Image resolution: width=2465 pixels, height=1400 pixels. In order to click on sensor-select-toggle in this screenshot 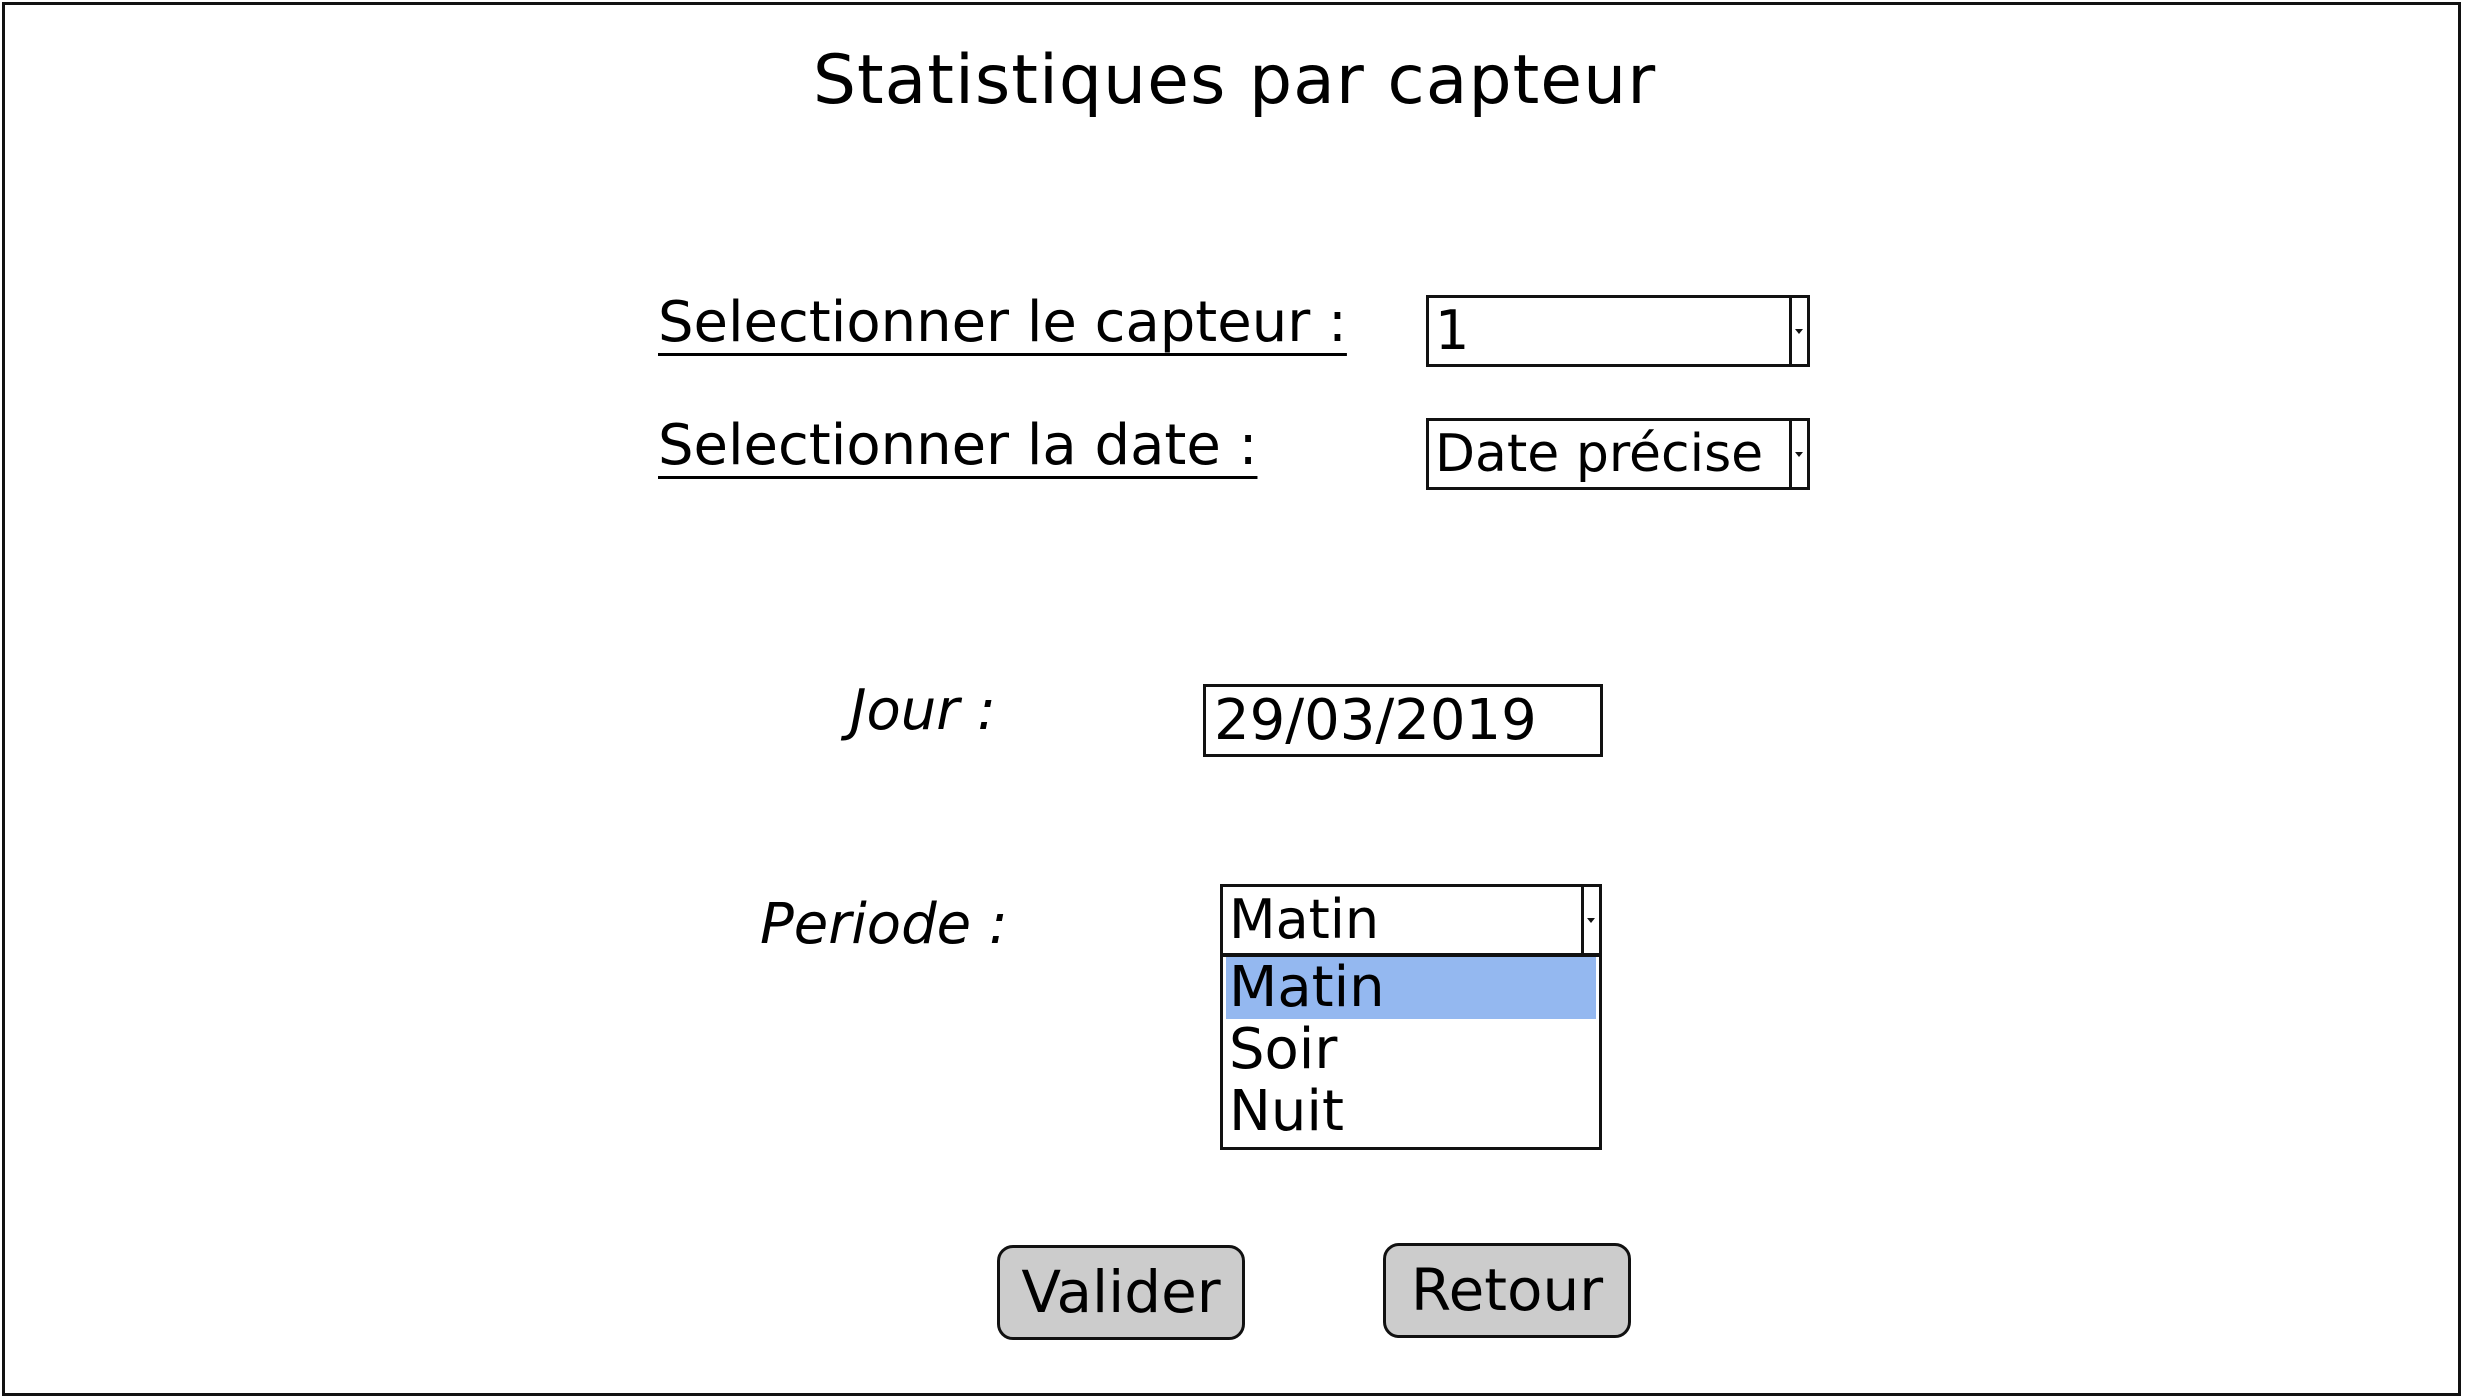, I will do `click(1798, 331)`.